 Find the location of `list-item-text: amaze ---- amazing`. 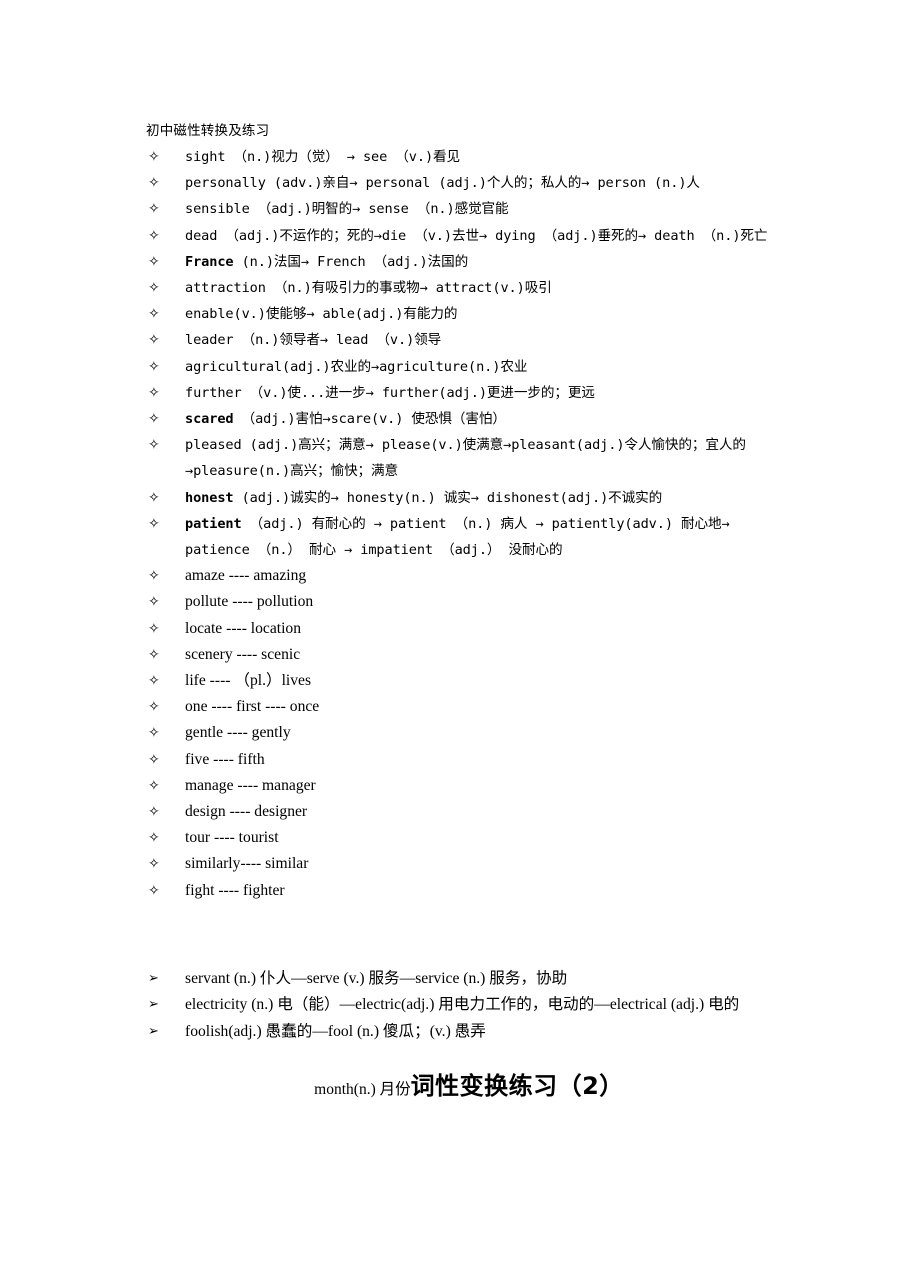

list-item-text: amaze ---- amazing is located at coordinates (246, 576).